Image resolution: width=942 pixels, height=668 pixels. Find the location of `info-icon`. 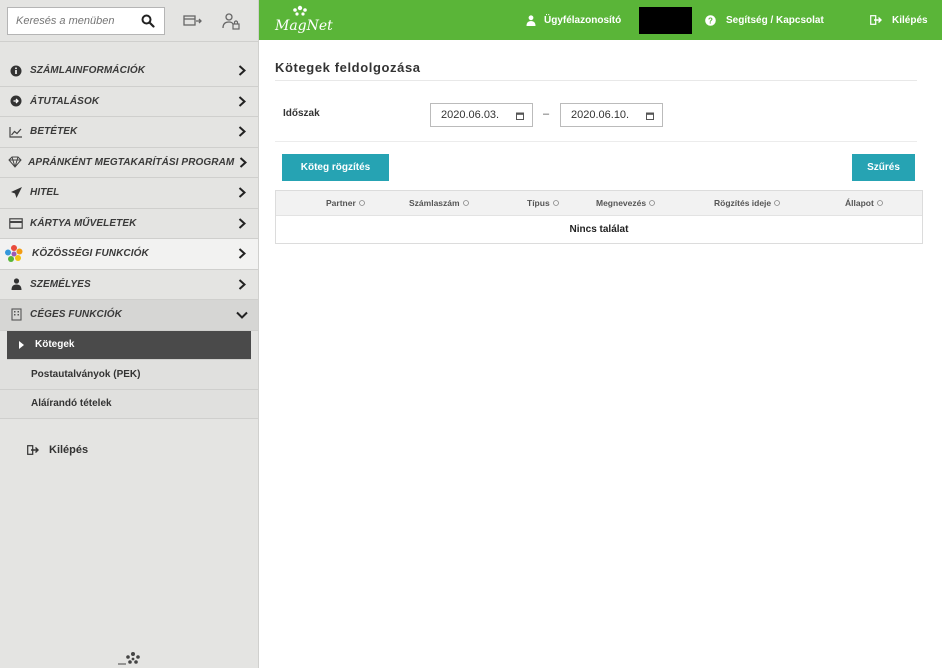

info-icon is located at coordinates (16, 71).